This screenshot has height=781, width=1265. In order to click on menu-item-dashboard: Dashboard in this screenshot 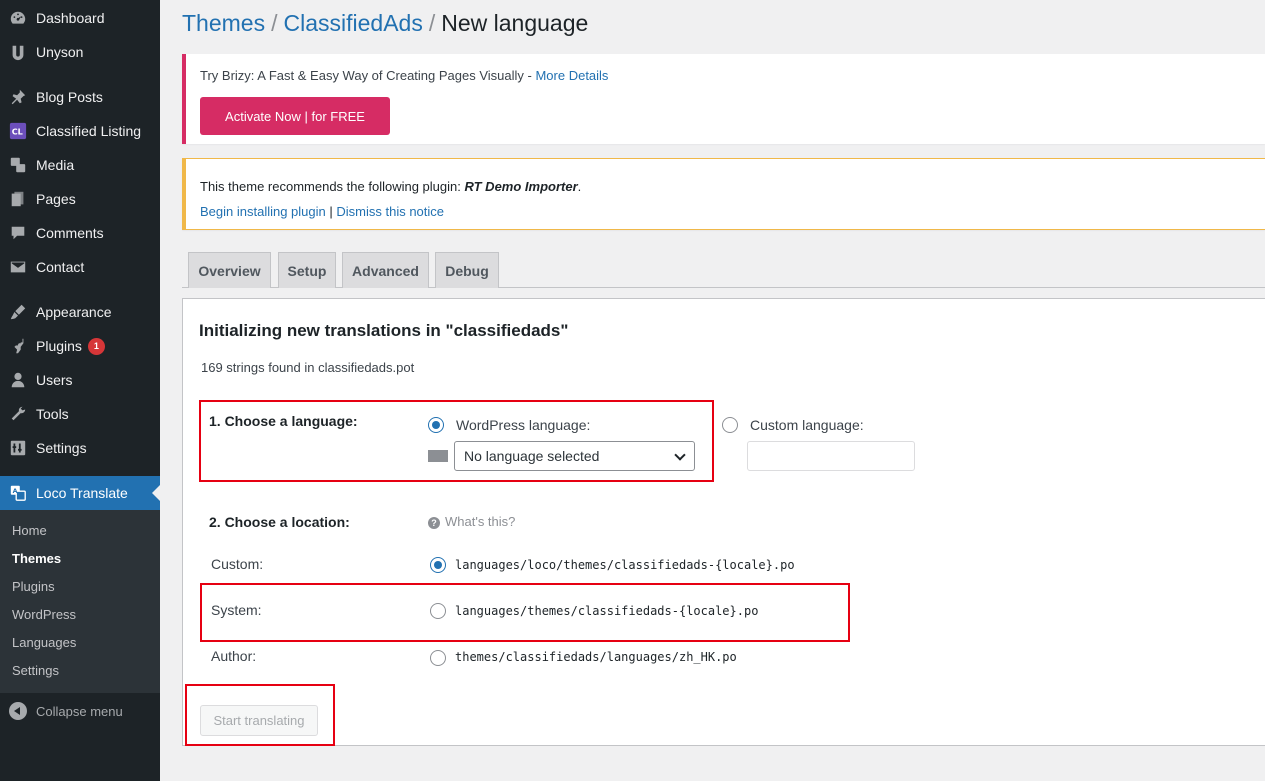, I will do `click(80, 18)`.